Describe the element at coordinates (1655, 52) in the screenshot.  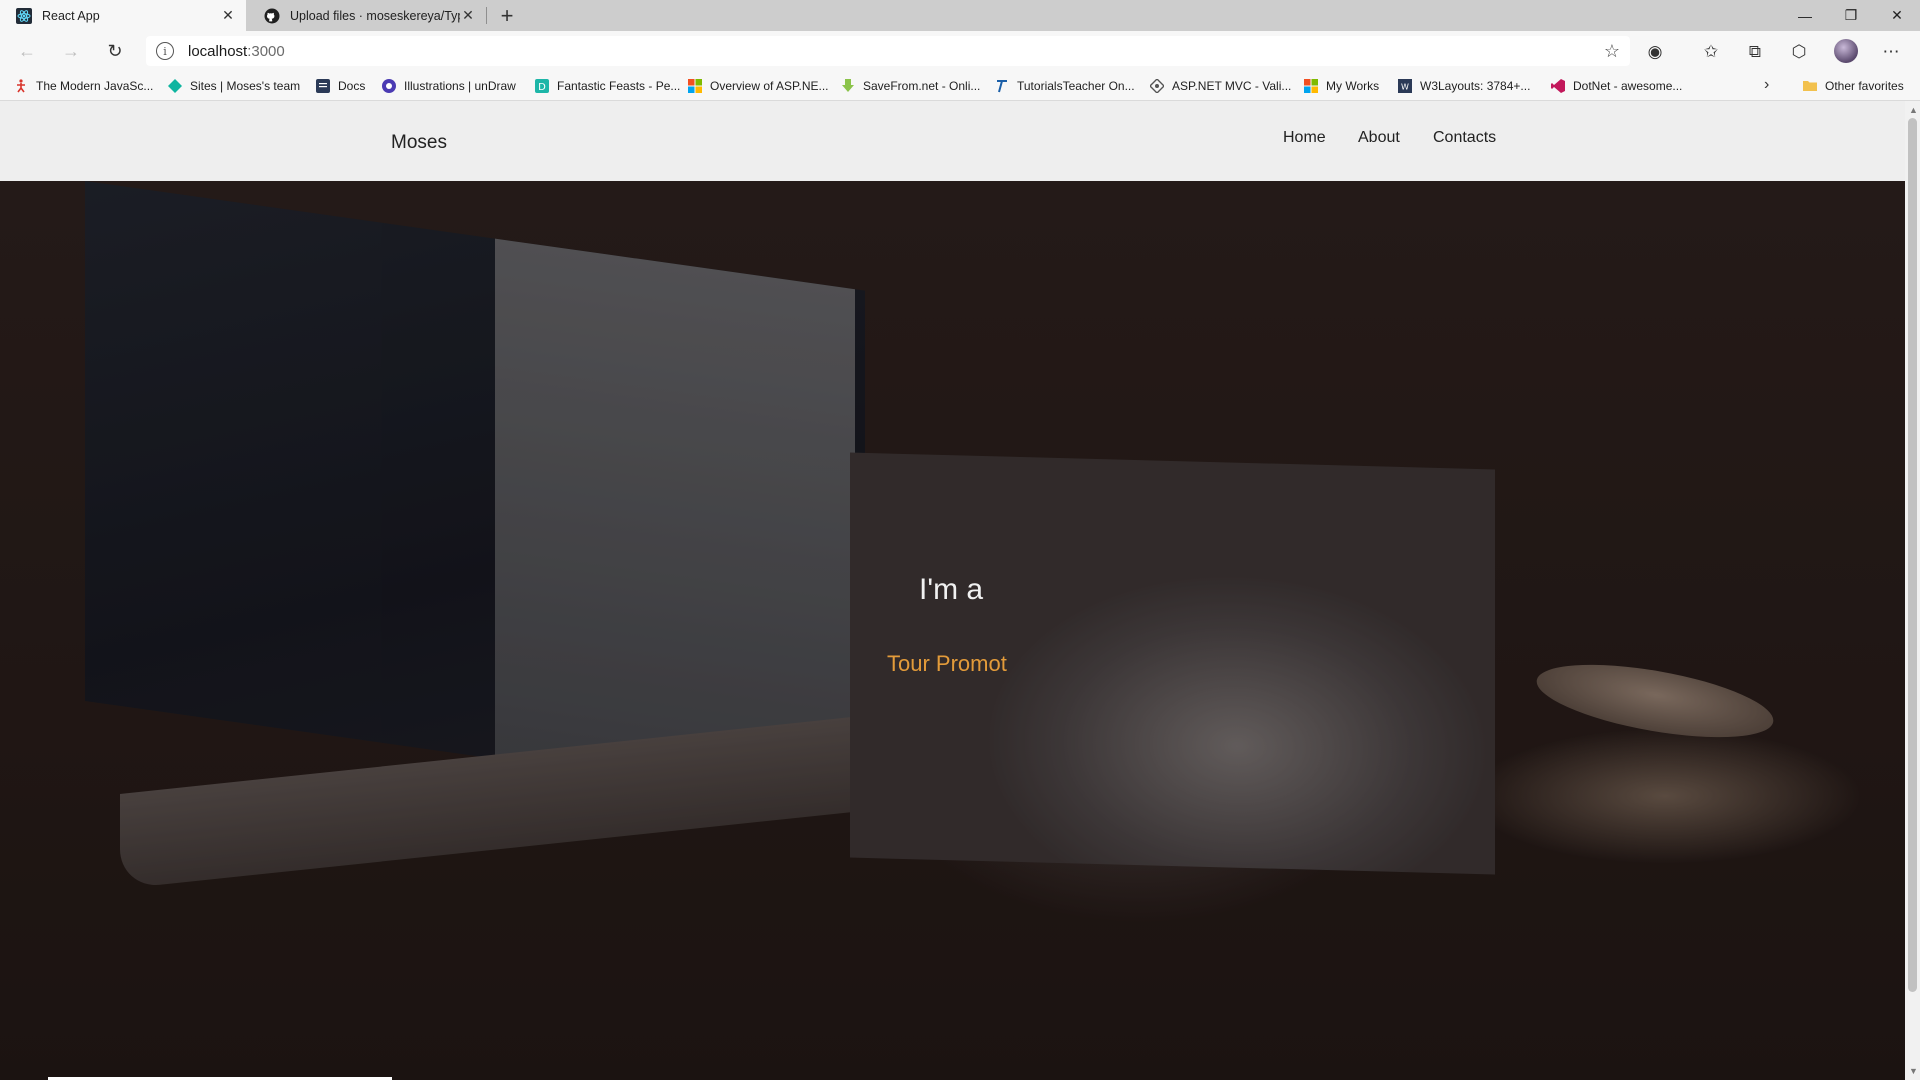
I see `reading-mode-icon: ◉` at that location.